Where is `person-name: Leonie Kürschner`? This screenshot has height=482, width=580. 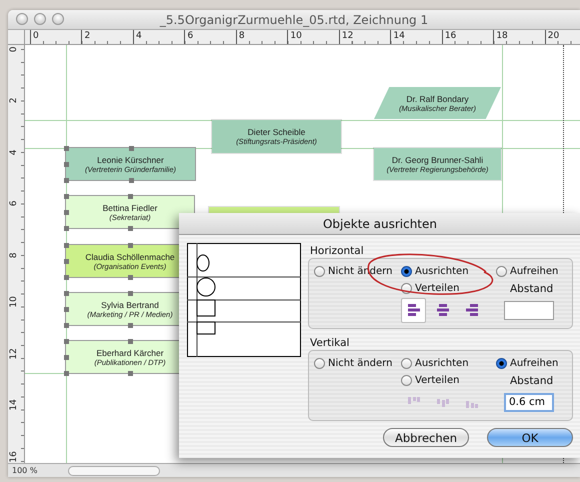 person-name: Leonie Kürschner is located at coordinates (130, 159).